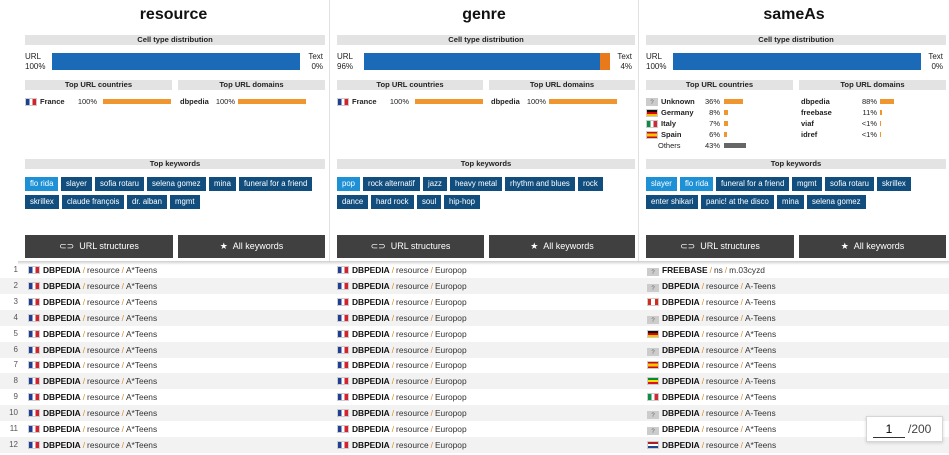 This screenshot has width=949, height=455. Describe the element at coordinates (737, 202) in the screenshot. I see `keyword-chip: panic! at the disco` at that location.